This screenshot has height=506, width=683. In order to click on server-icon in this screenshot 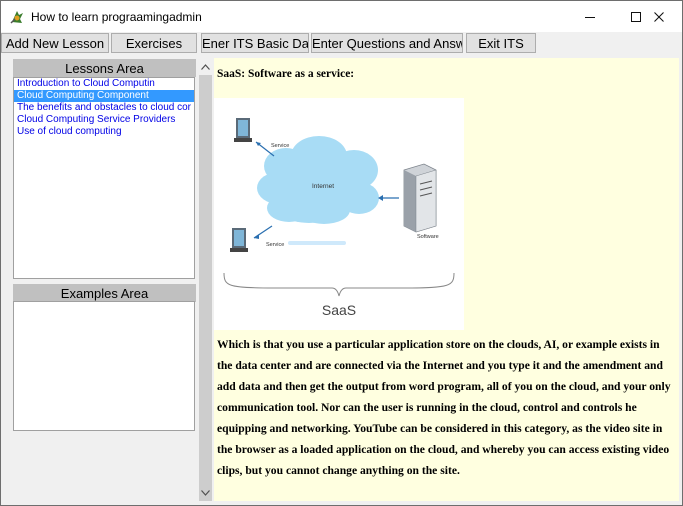, I will do `click(420, 198)`.